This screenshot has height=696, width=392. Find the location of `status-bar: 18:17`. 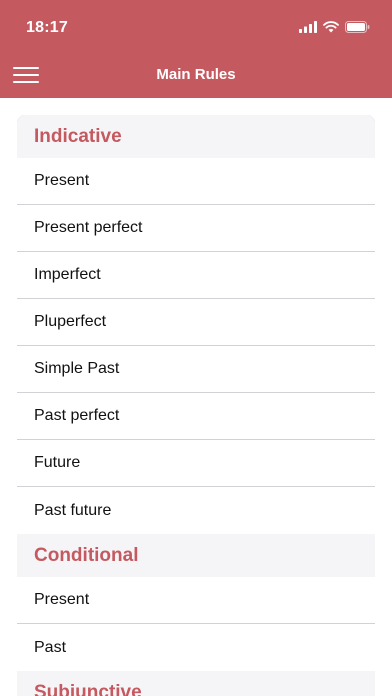

status-bar: 18:17 is located at coordinates (196, 26).